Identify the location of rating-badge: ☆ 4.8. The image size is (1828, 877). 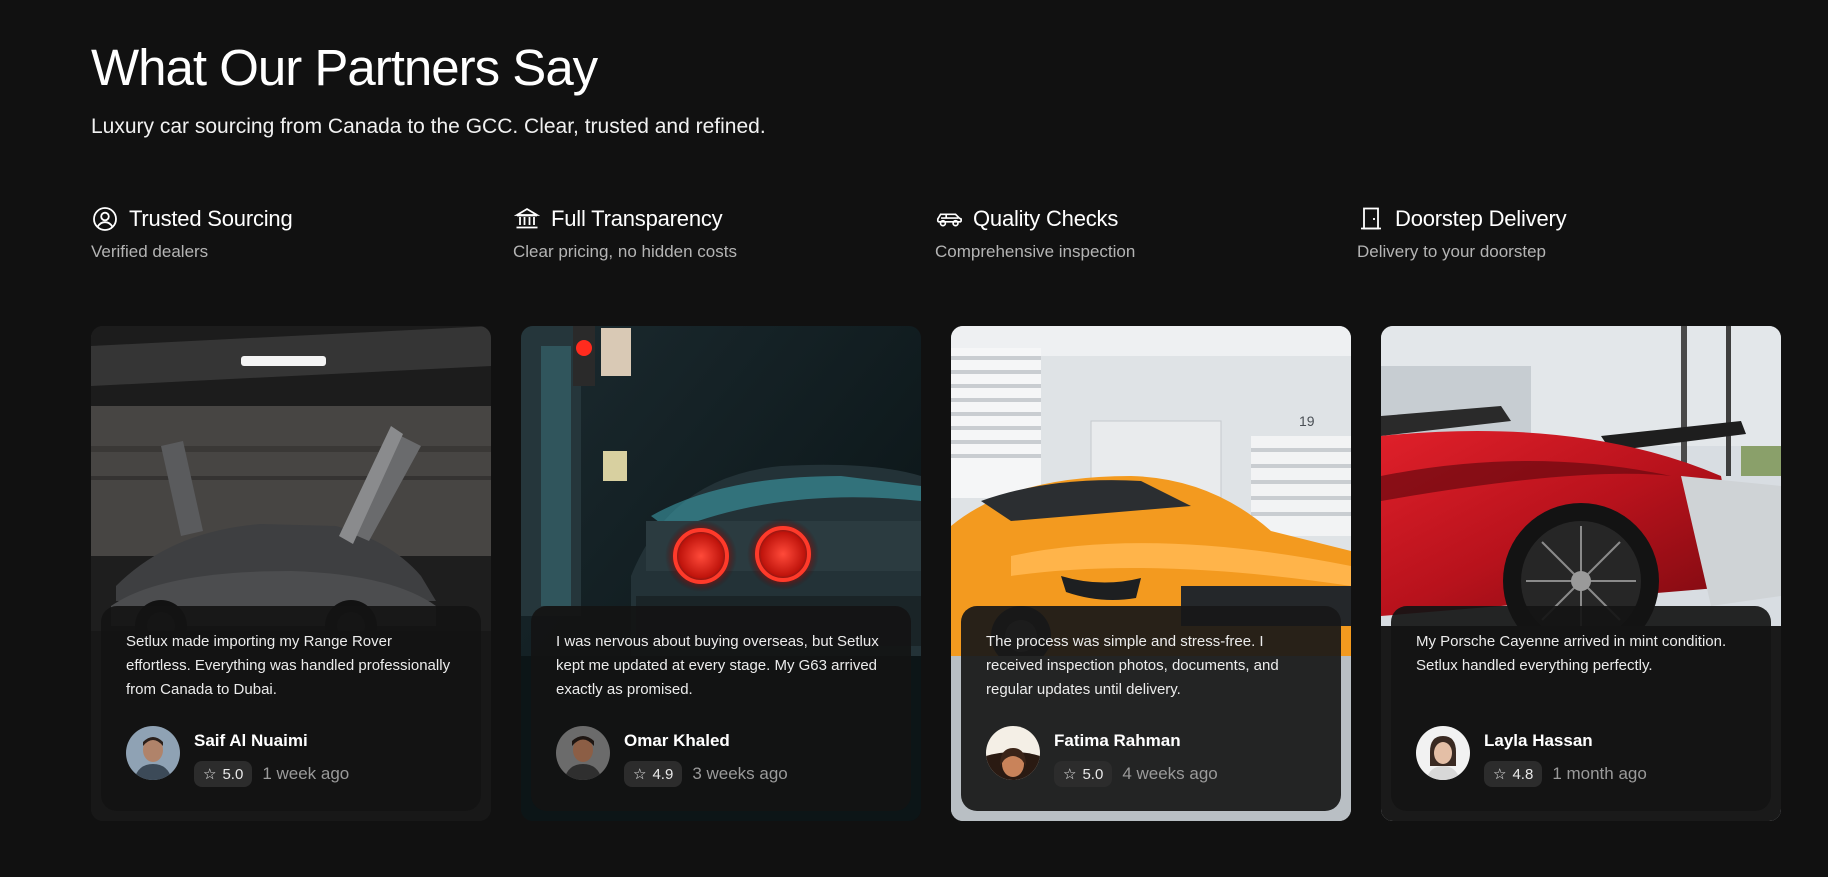
(1513, 774).